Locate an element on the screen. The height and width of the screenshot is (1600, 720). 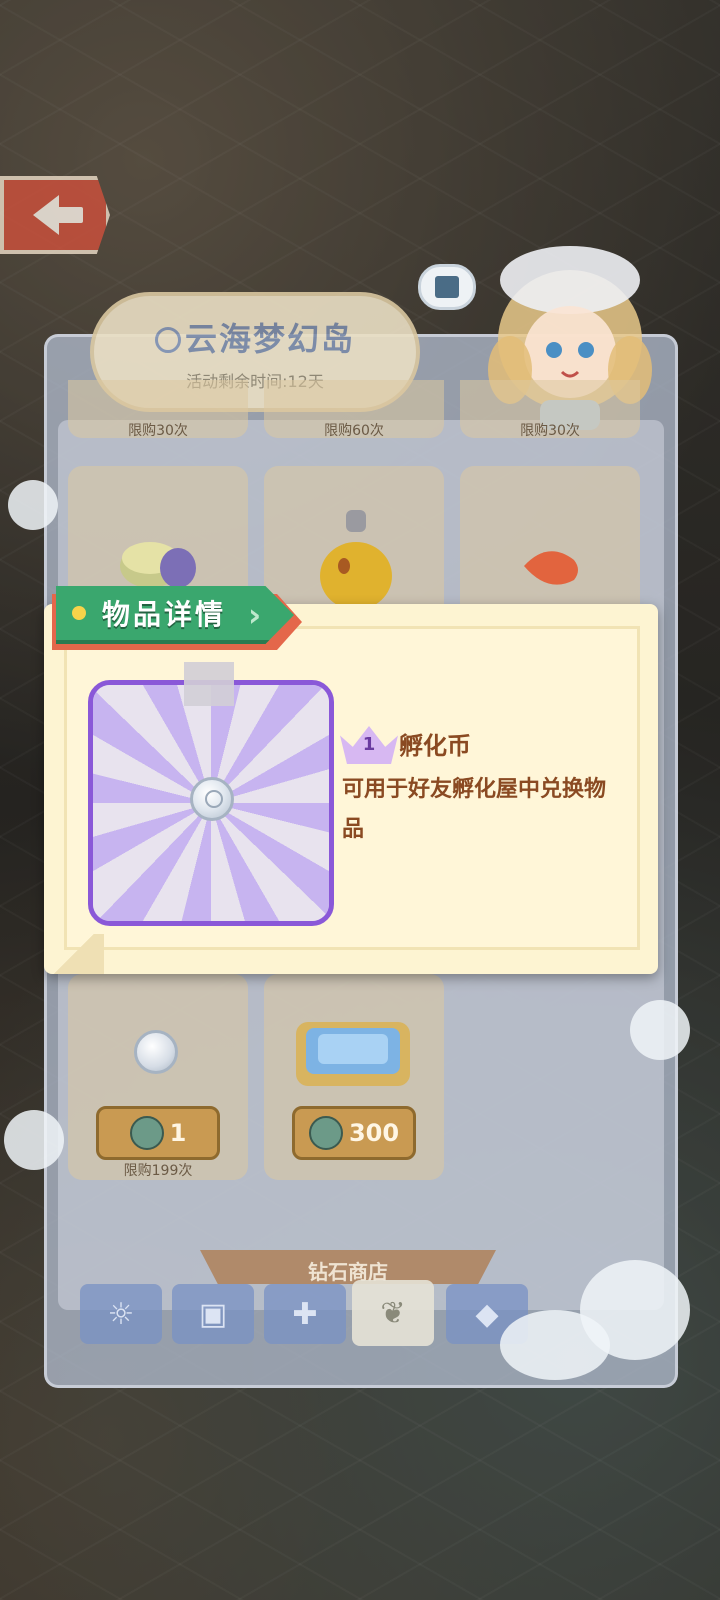
modal-header: 物品详情 › is located at coordinates (177, 618).